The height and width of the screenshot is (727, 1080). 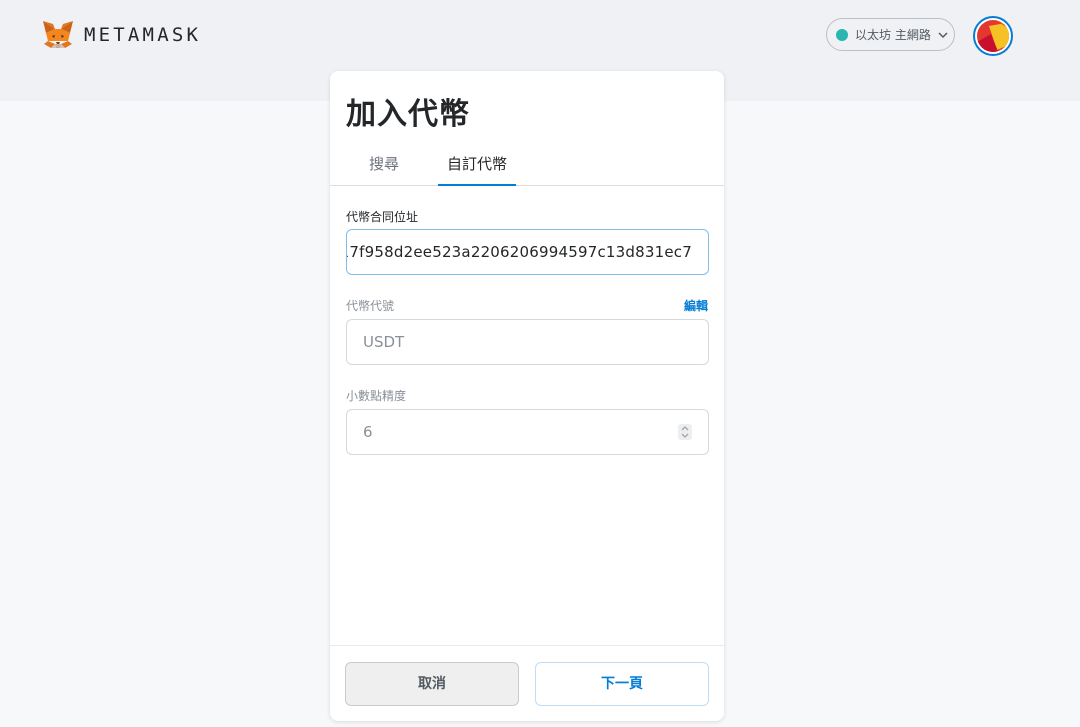 I want to click on decimals-label: 小數點精度, so click(x=376, y=396).